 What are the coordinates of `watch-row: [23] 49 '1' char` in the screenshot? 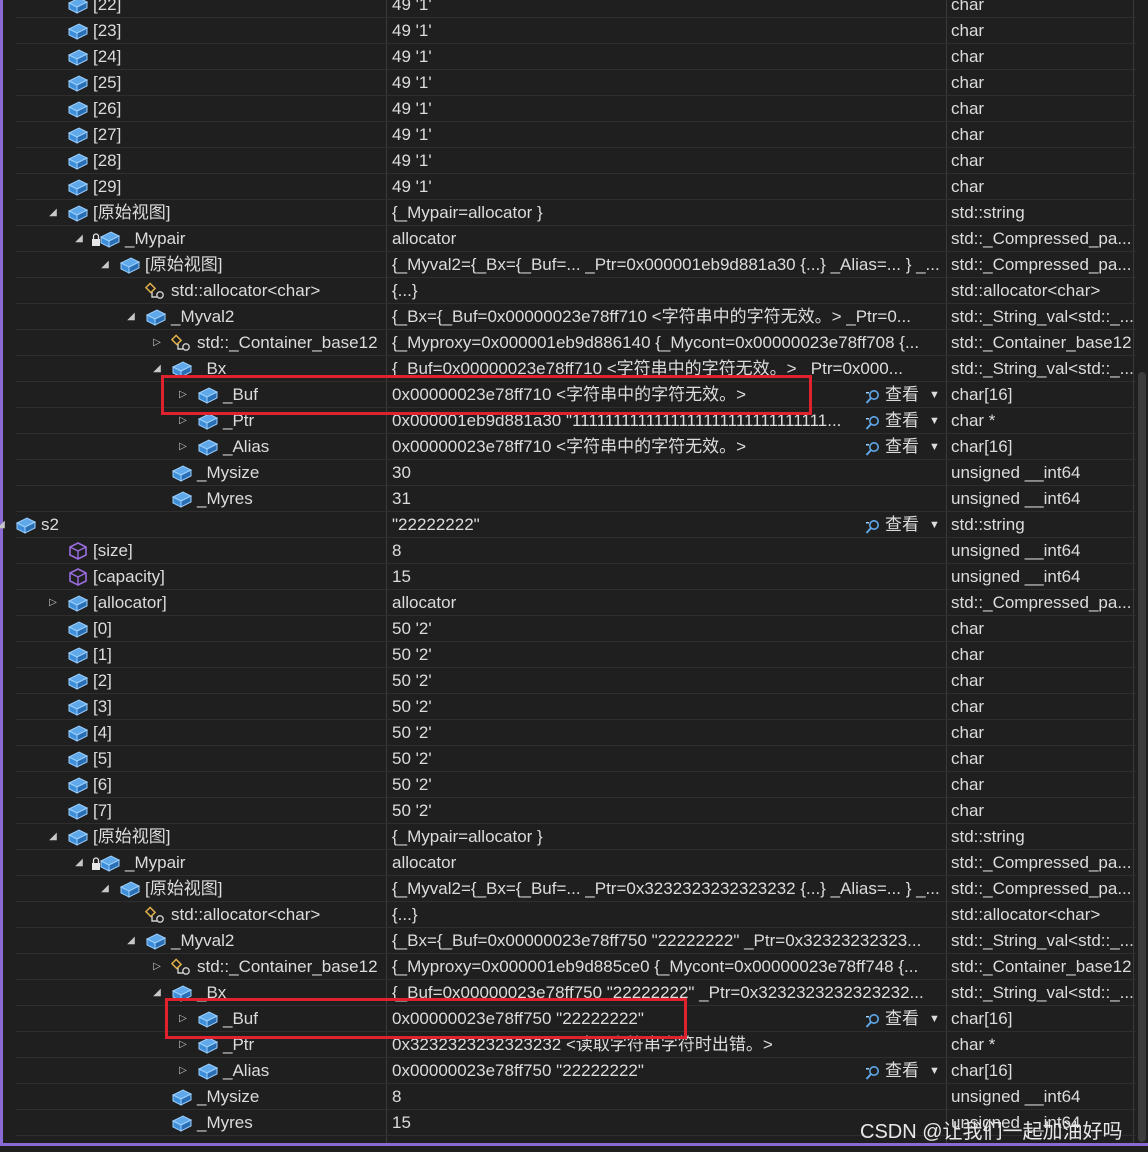 It's located at (568, 31).